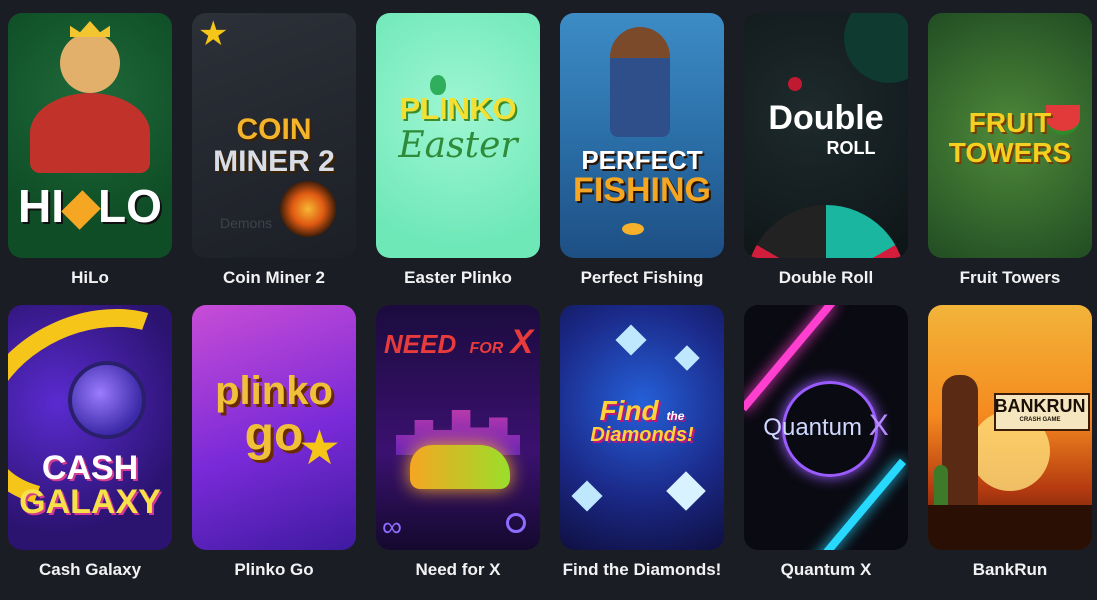 Image resolution: width=1097 pixels, height=600 pixels. Describe the element at coordinates (90, 278) in the screenshot. I see `game-title: HiLo` at that location.